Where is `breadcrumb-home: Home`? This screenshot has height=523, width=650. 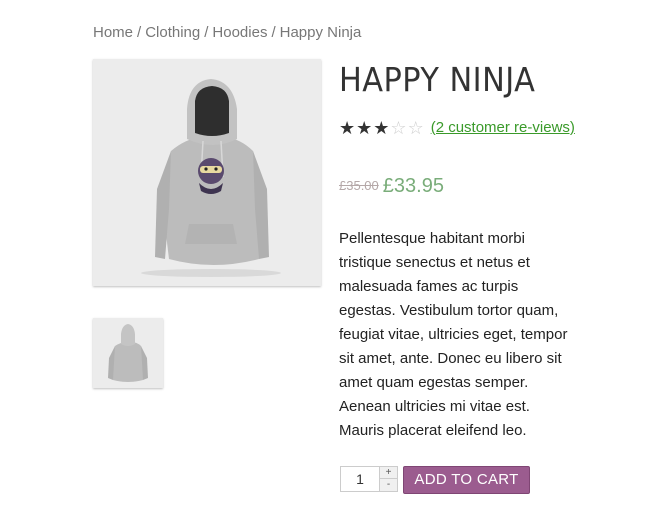 breadcrumb-home: Home is located at coordinates (113, 32).